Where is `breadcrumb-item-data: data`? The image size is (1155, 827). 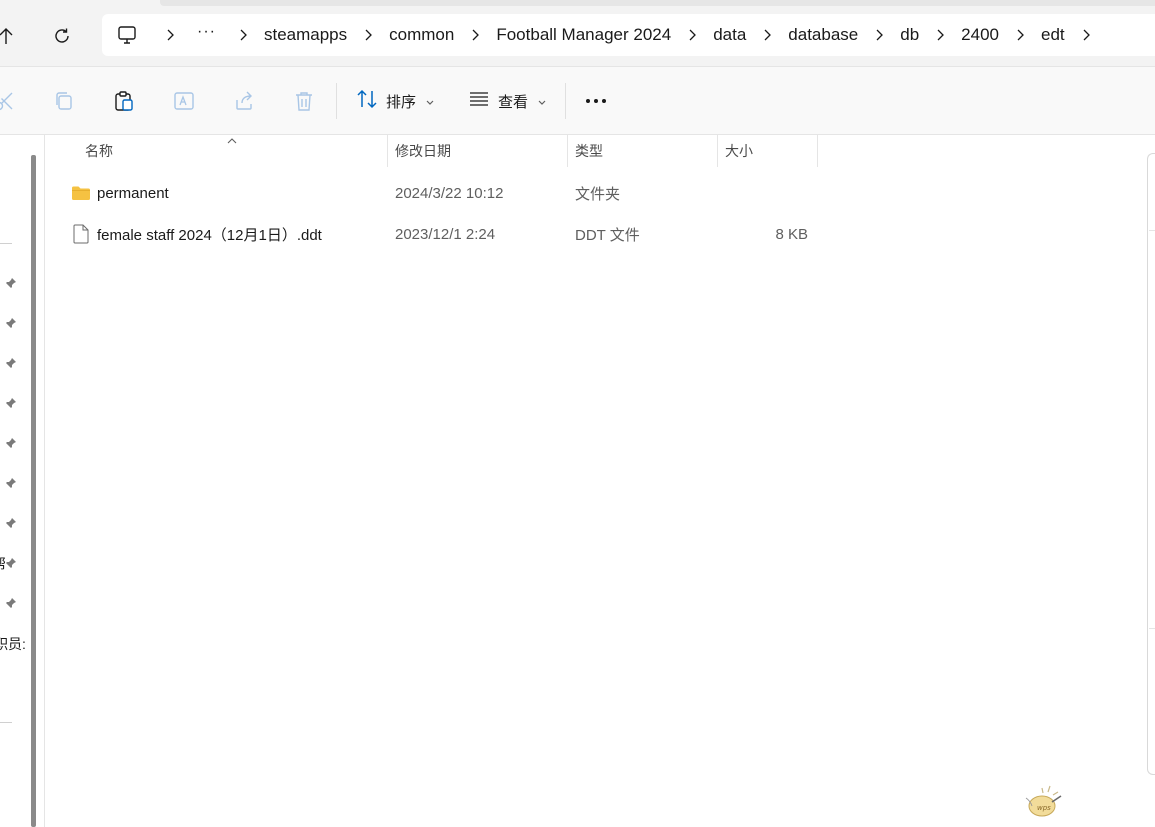 breadcrumb-item-data: data is located at coordinates (729, 35).